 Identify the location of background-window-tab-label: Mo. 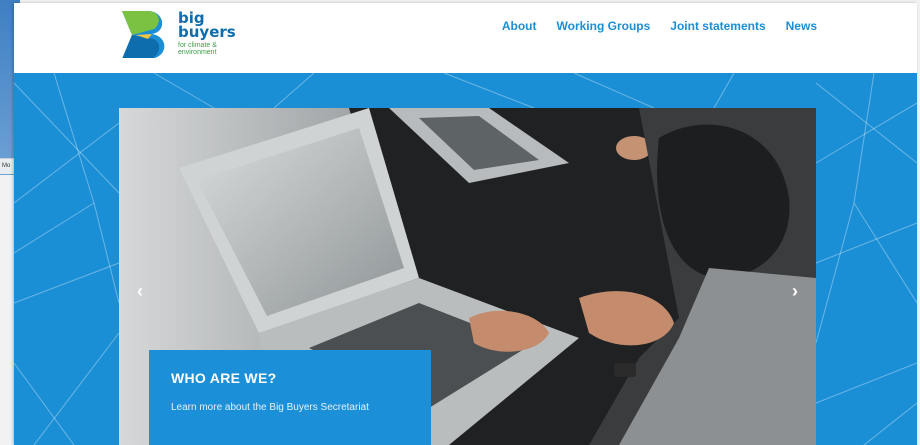
(6, 166).